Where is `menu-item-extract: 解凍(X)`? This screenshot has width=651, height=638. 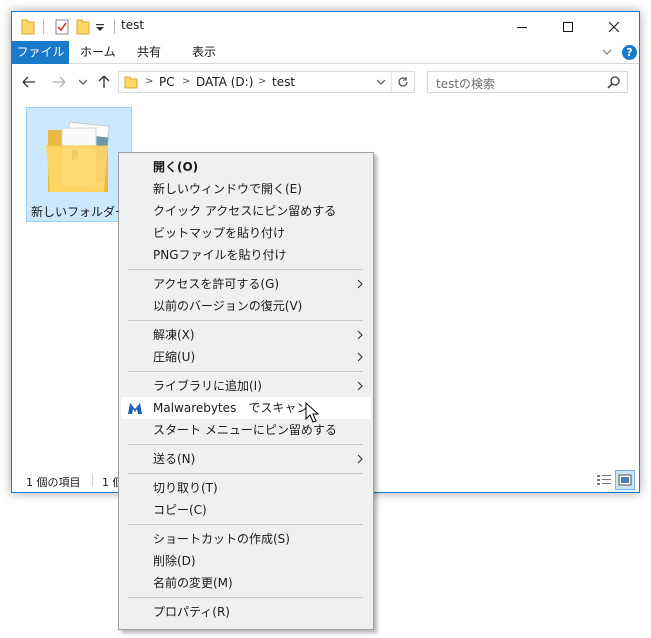
menu-item-extract: 解凍(X) is located at coordinates (246, 335).